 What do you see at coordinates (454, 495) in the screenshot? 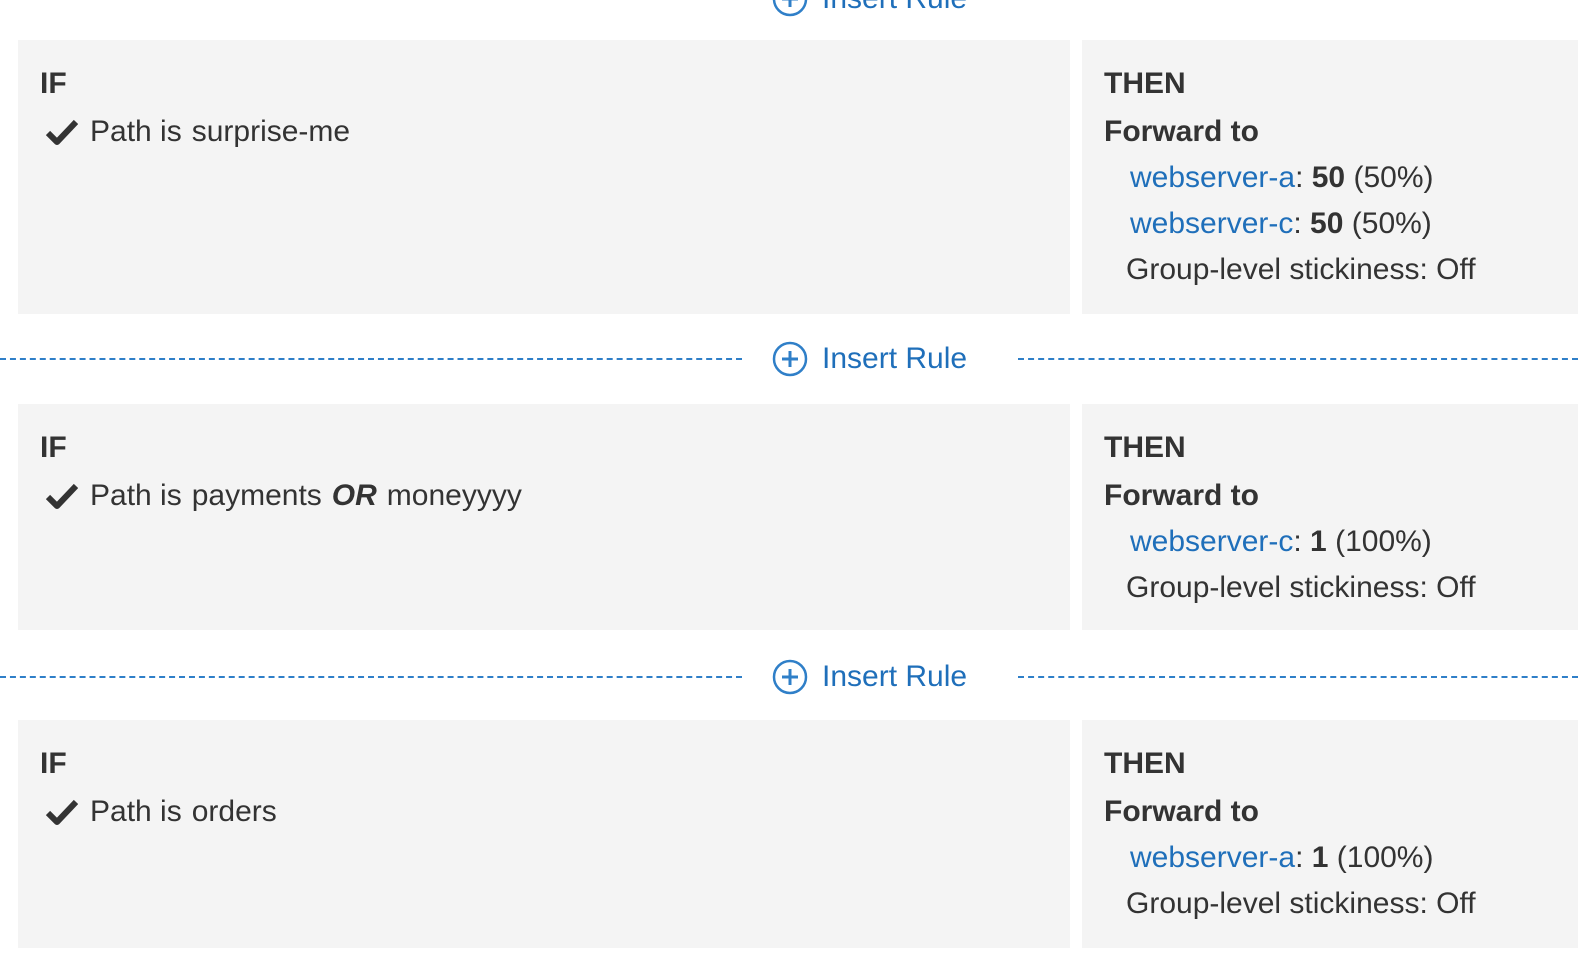
I see `condition-value: moneyyyy` at bounding box center [454, 495].